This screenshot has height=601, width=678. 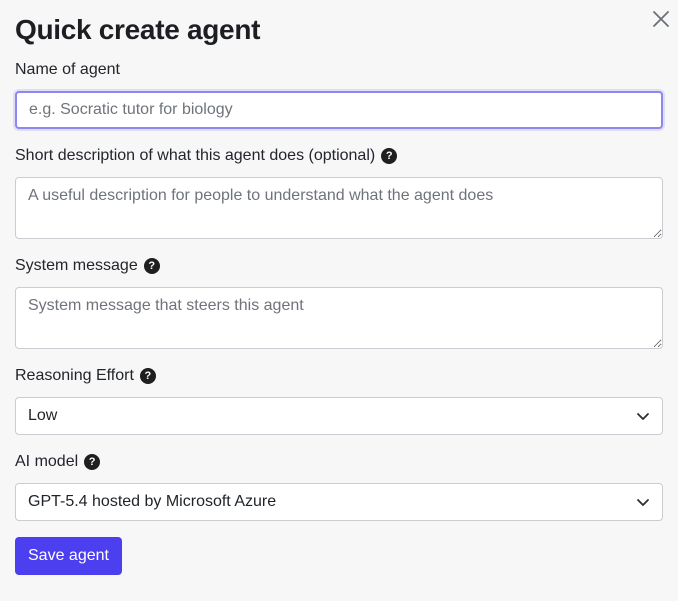 I want to click on ai-model-select: GPT-5.4 hosted by Microsoft Azure, so click(x=339, y=502).